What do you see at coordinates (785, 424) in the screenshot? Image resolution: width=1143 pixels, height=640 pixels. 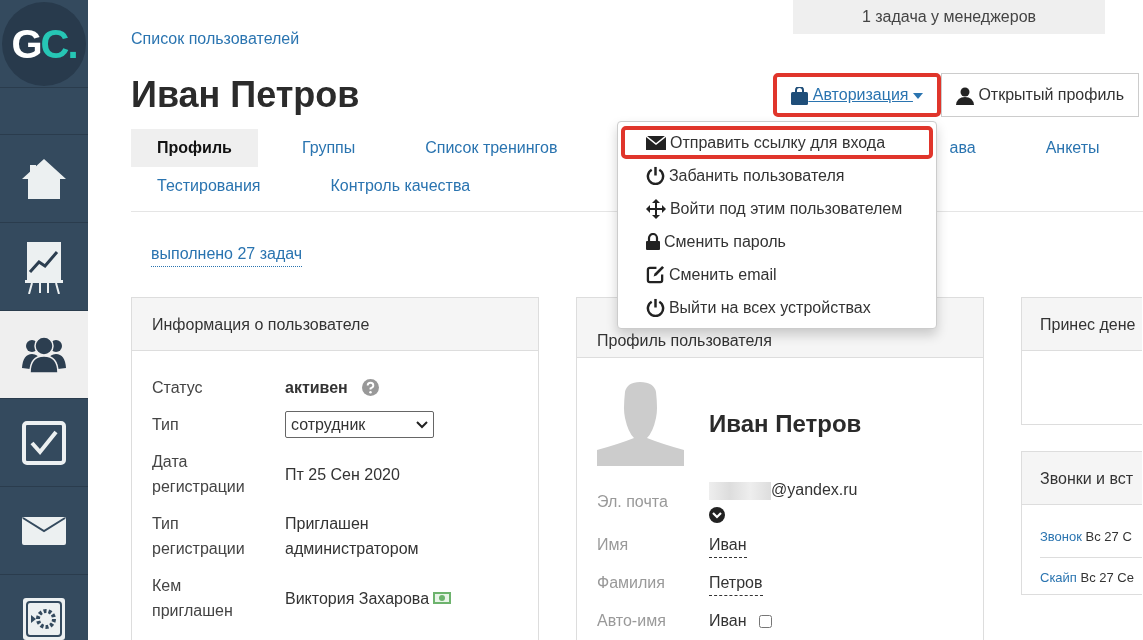 I see `profile-name: Иван Петров` at bounding box center [785, 424].